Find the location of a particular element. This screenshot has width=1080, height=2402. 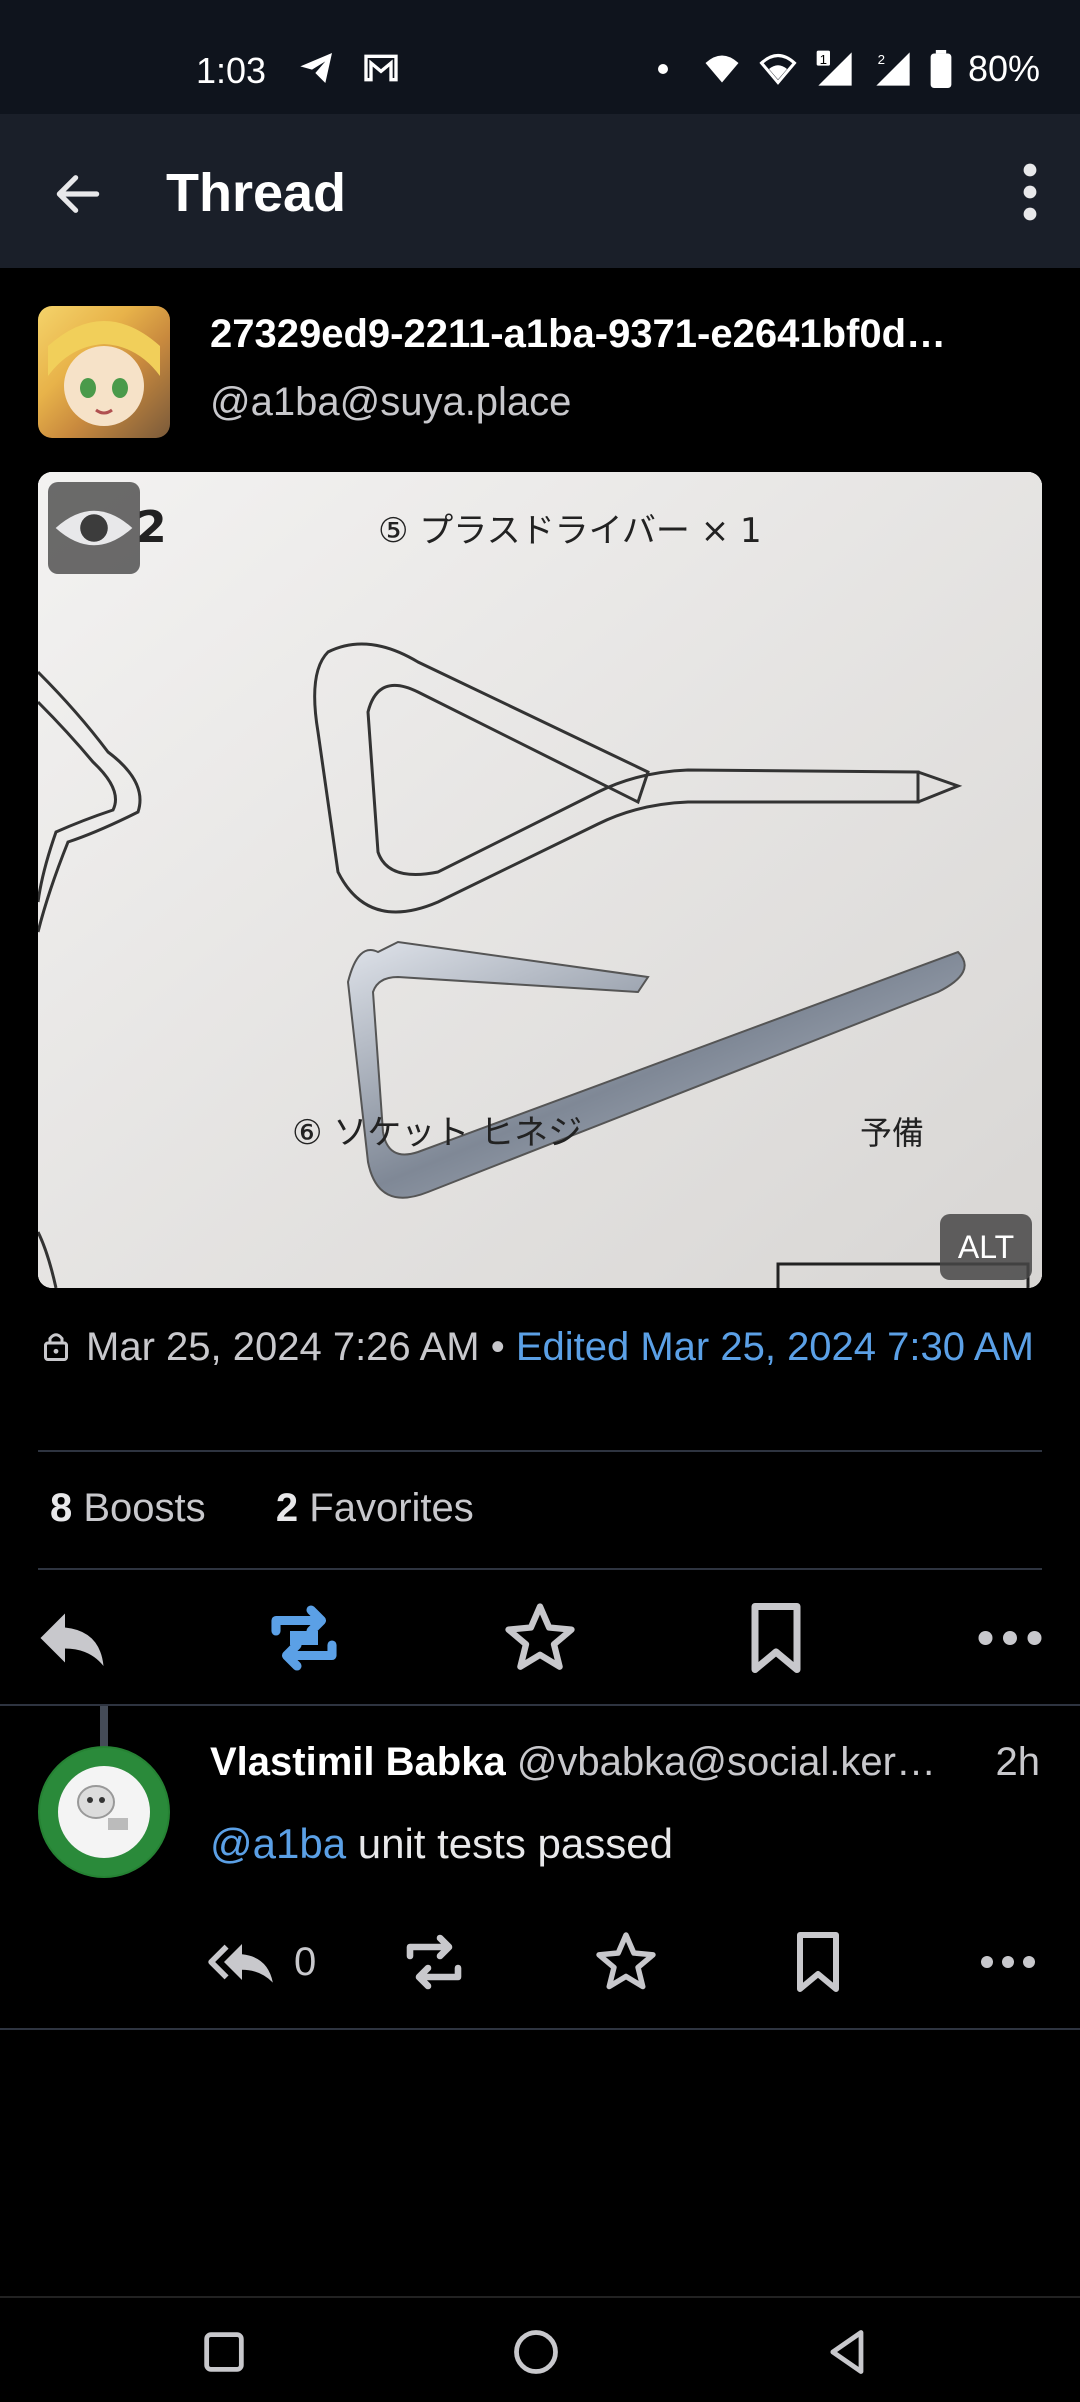

wifi-icon is located at coordinates (722, 69).